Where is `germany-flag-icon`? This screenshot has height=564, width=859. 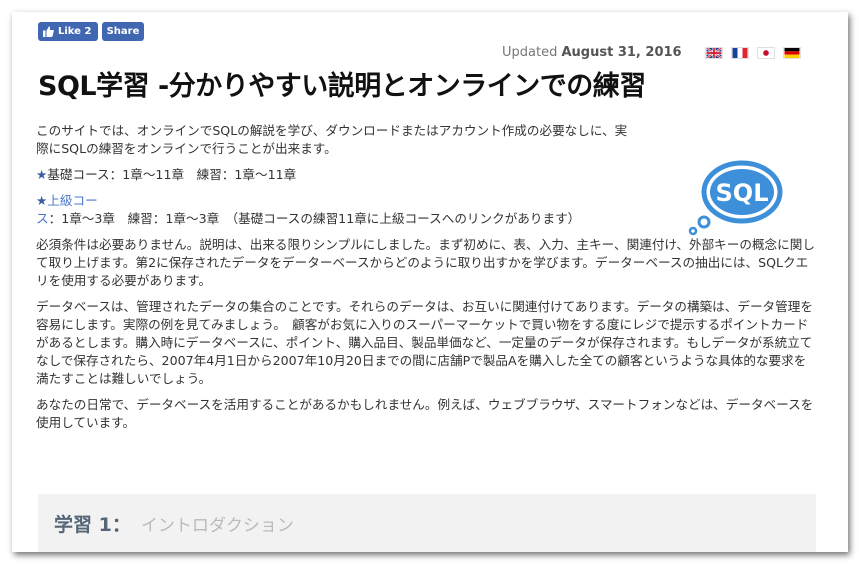 germany-flag-icon is located at coordinates (792, 53).